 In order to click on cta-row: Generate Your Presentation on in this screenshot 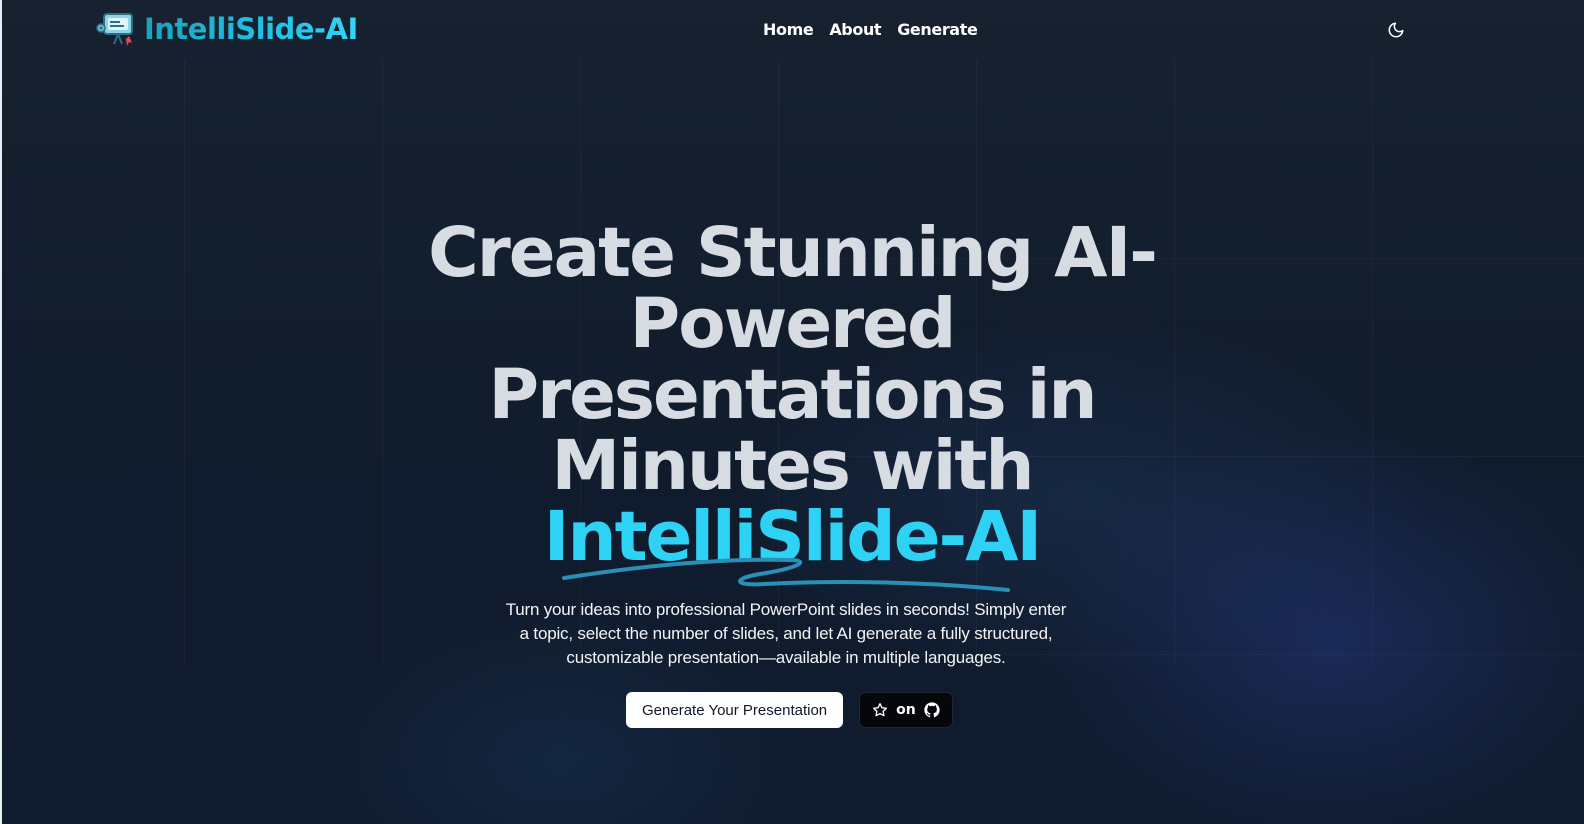, I will do `click(789, 710)`.